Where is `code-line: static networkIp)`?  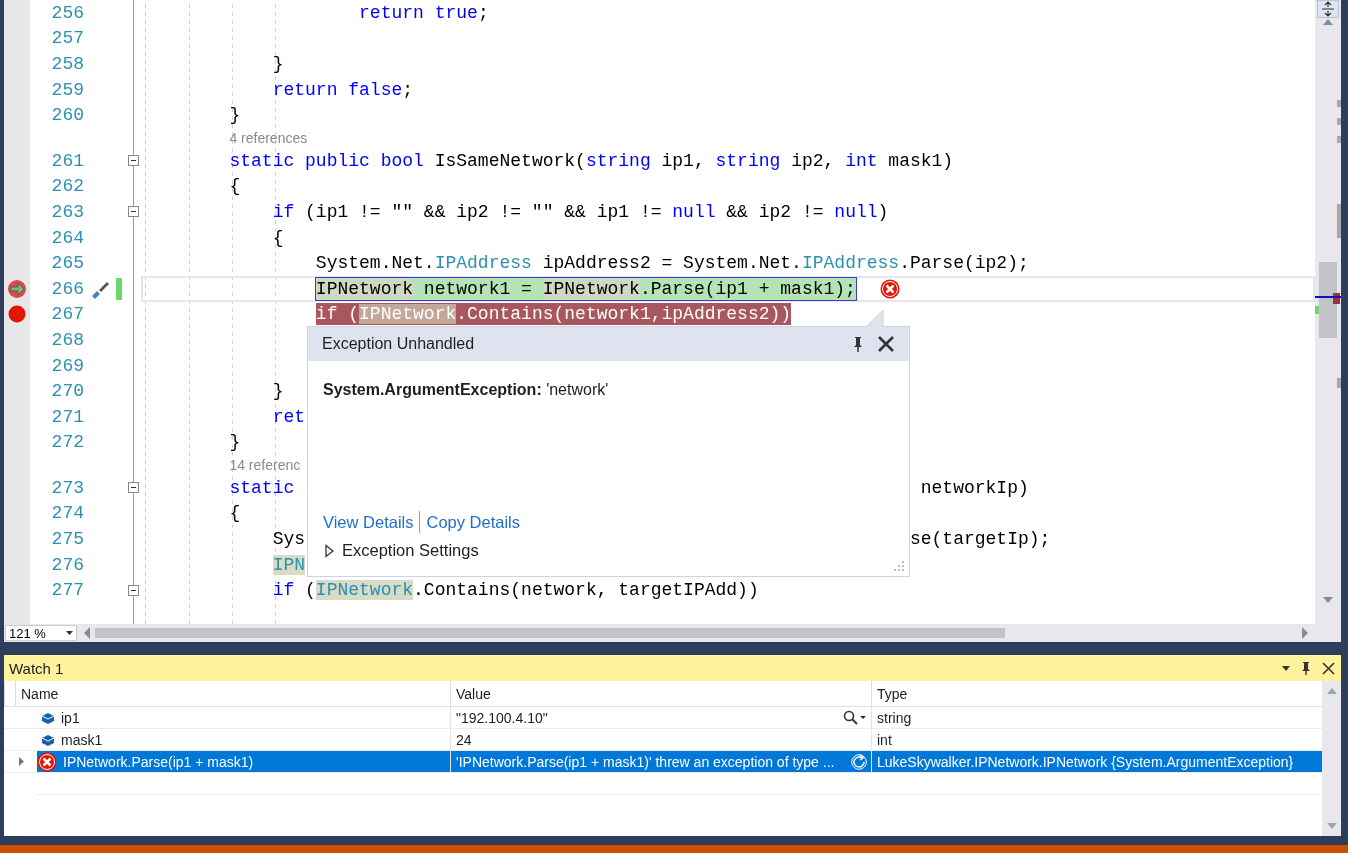
code-line: static networkIp) is located at coordinates (628, 487).